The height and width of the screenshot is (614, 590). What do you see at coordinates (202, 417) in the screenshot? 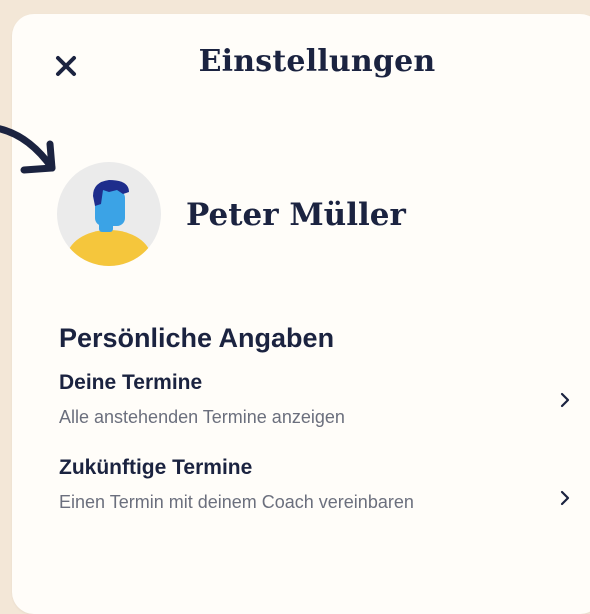
I see `list-item-subtitle: Alle anstehenden Termine anzeigen` at bounding box center [202, 417].